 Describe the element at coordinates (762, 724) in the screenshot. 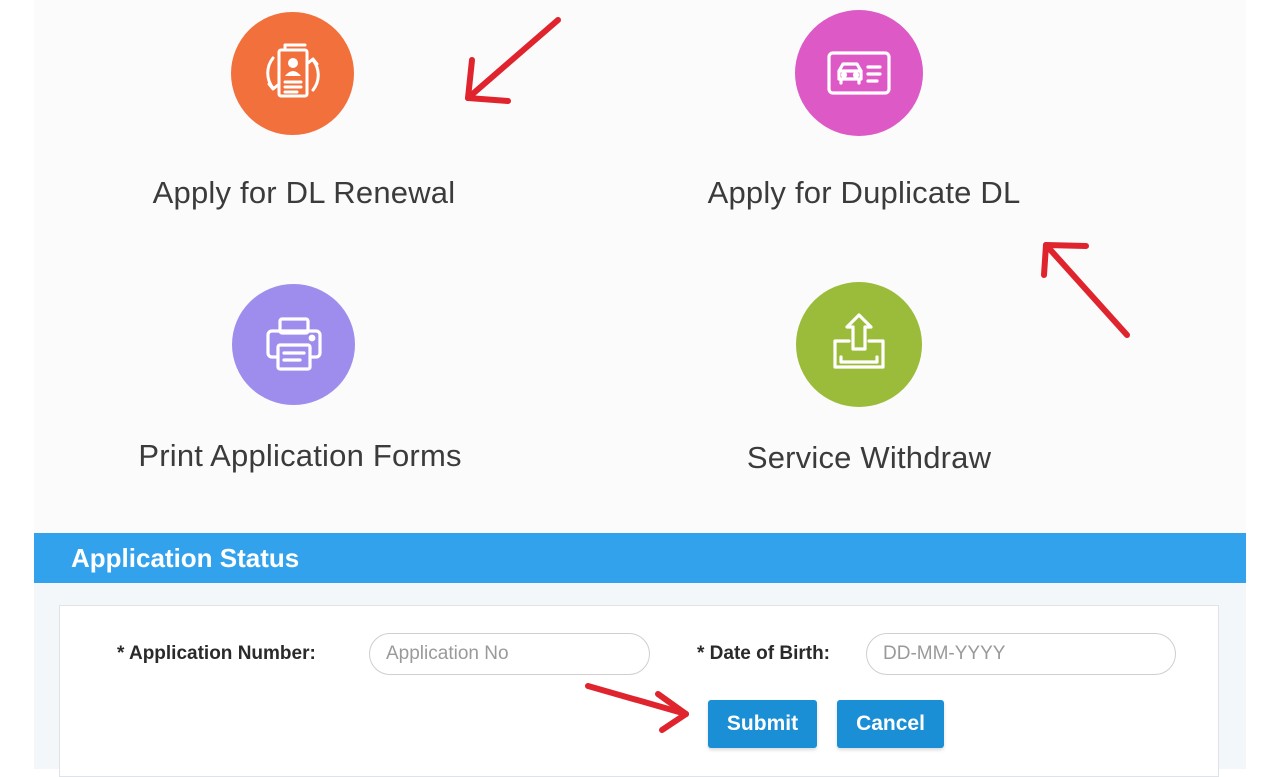

I see `submit-button: Submit` at that location.